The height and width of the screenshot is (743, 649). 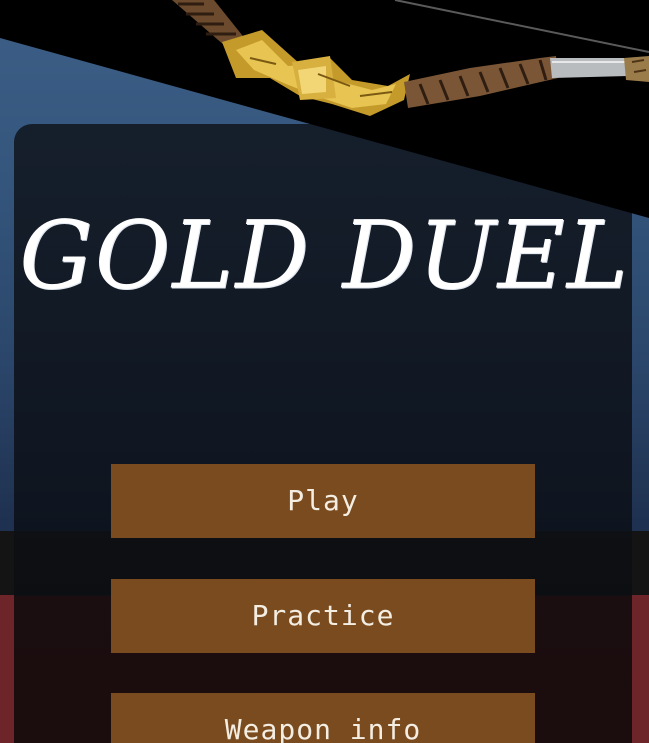 I want to click on game-title: GOLD DUEL, so click(x=324, y=255).